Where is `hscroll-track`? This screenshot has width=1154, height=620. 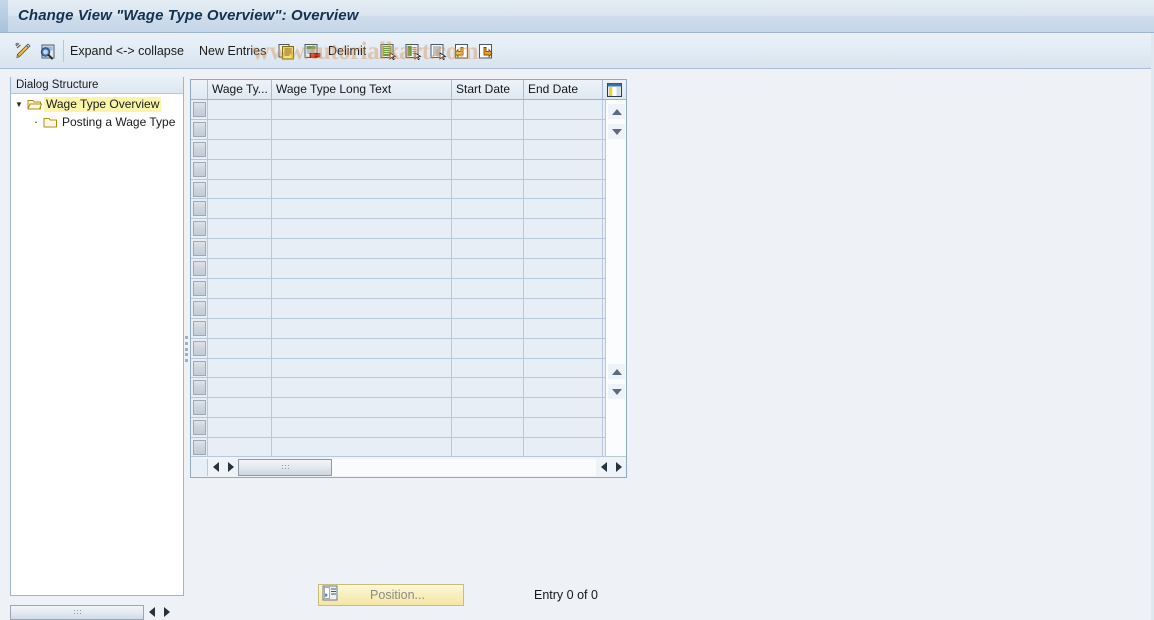
hscroll-track is located at coordinates (417, 467).